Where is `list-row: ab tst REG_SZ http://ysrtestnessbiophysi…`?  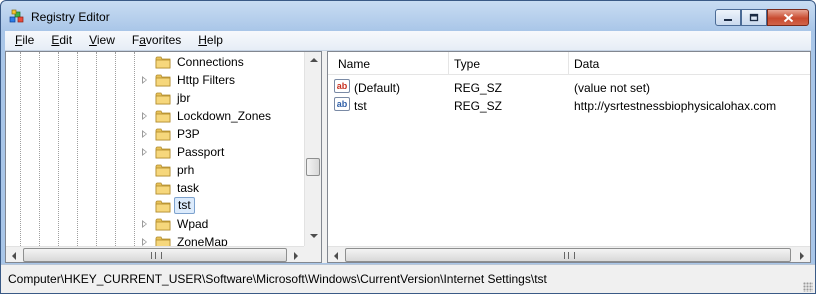 list-row: ab tst REG_SZ http://ysrtestnessbiophysi… is located at coordinates (569, 105).